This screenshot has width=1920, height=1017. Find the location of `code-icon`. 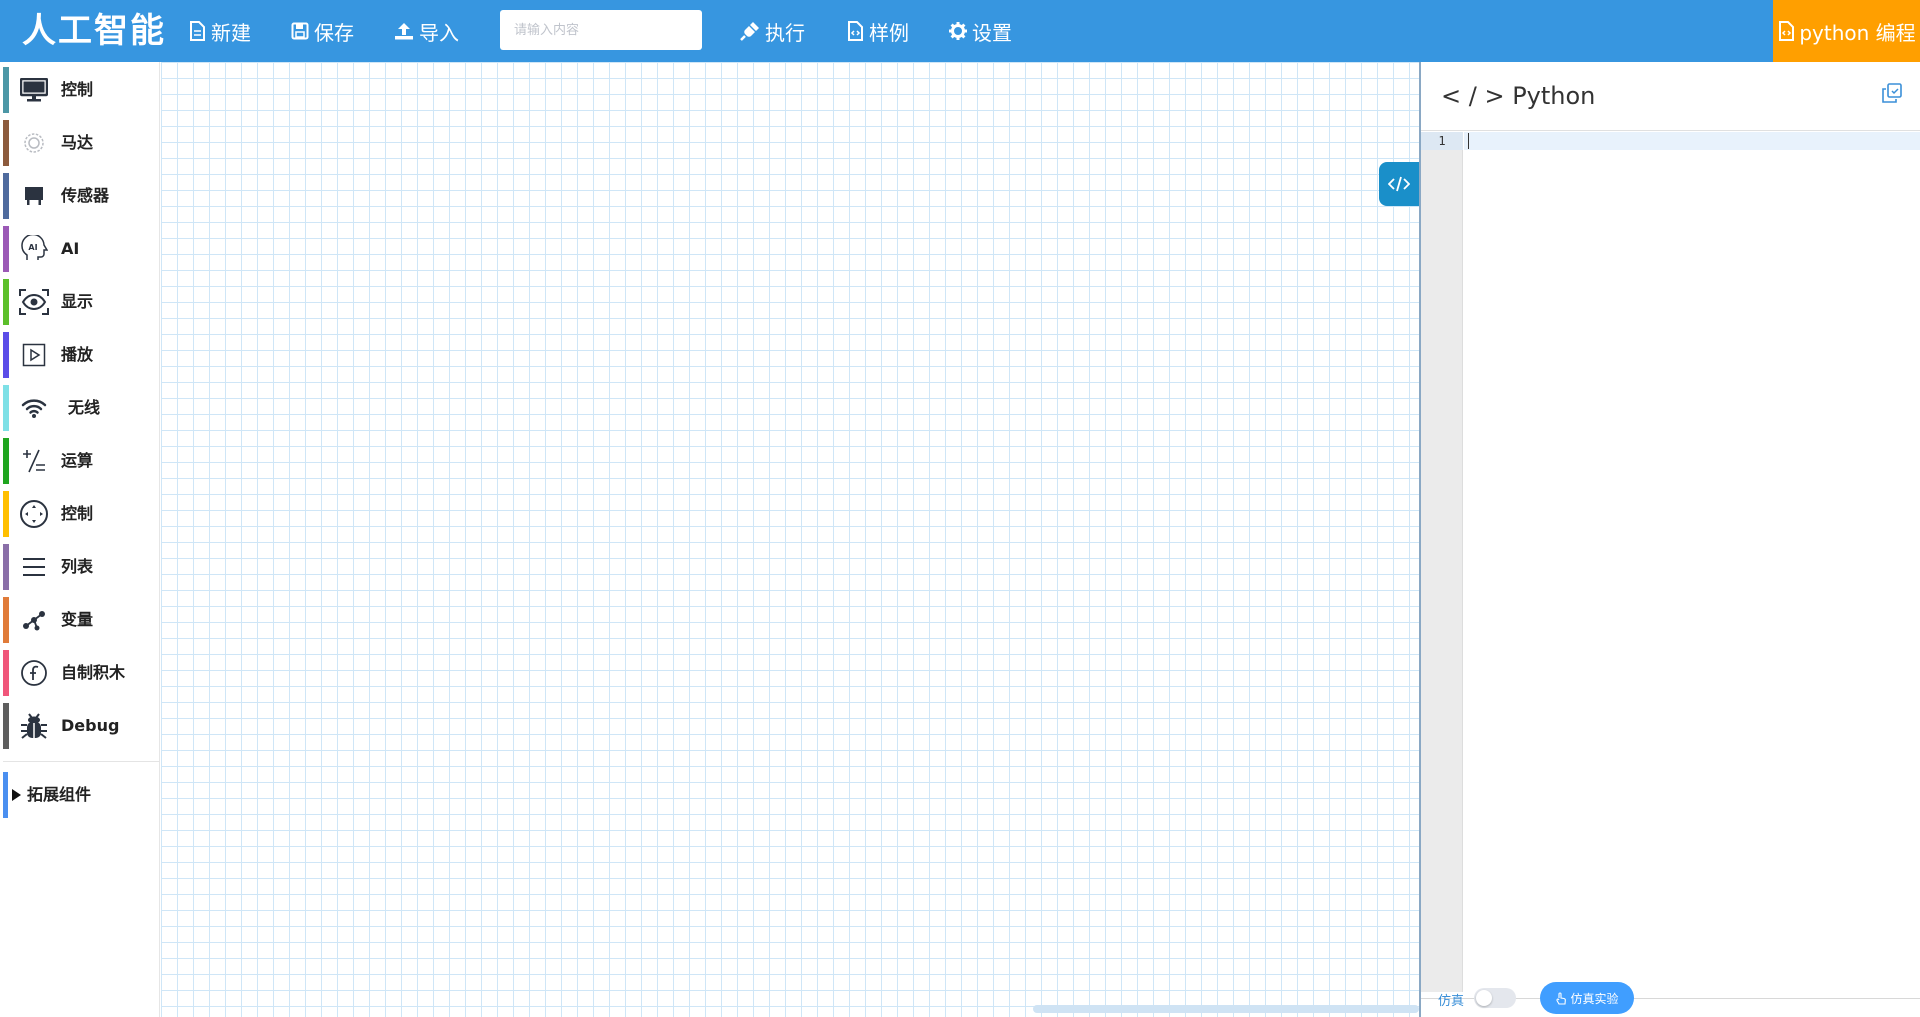

code-icon is located at coordinates (1399, 184).